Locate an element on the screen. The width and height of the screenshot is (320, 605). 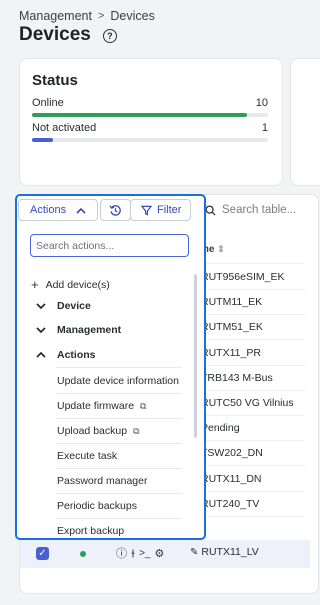
online-status-dot is located at coordinates (83, 554).